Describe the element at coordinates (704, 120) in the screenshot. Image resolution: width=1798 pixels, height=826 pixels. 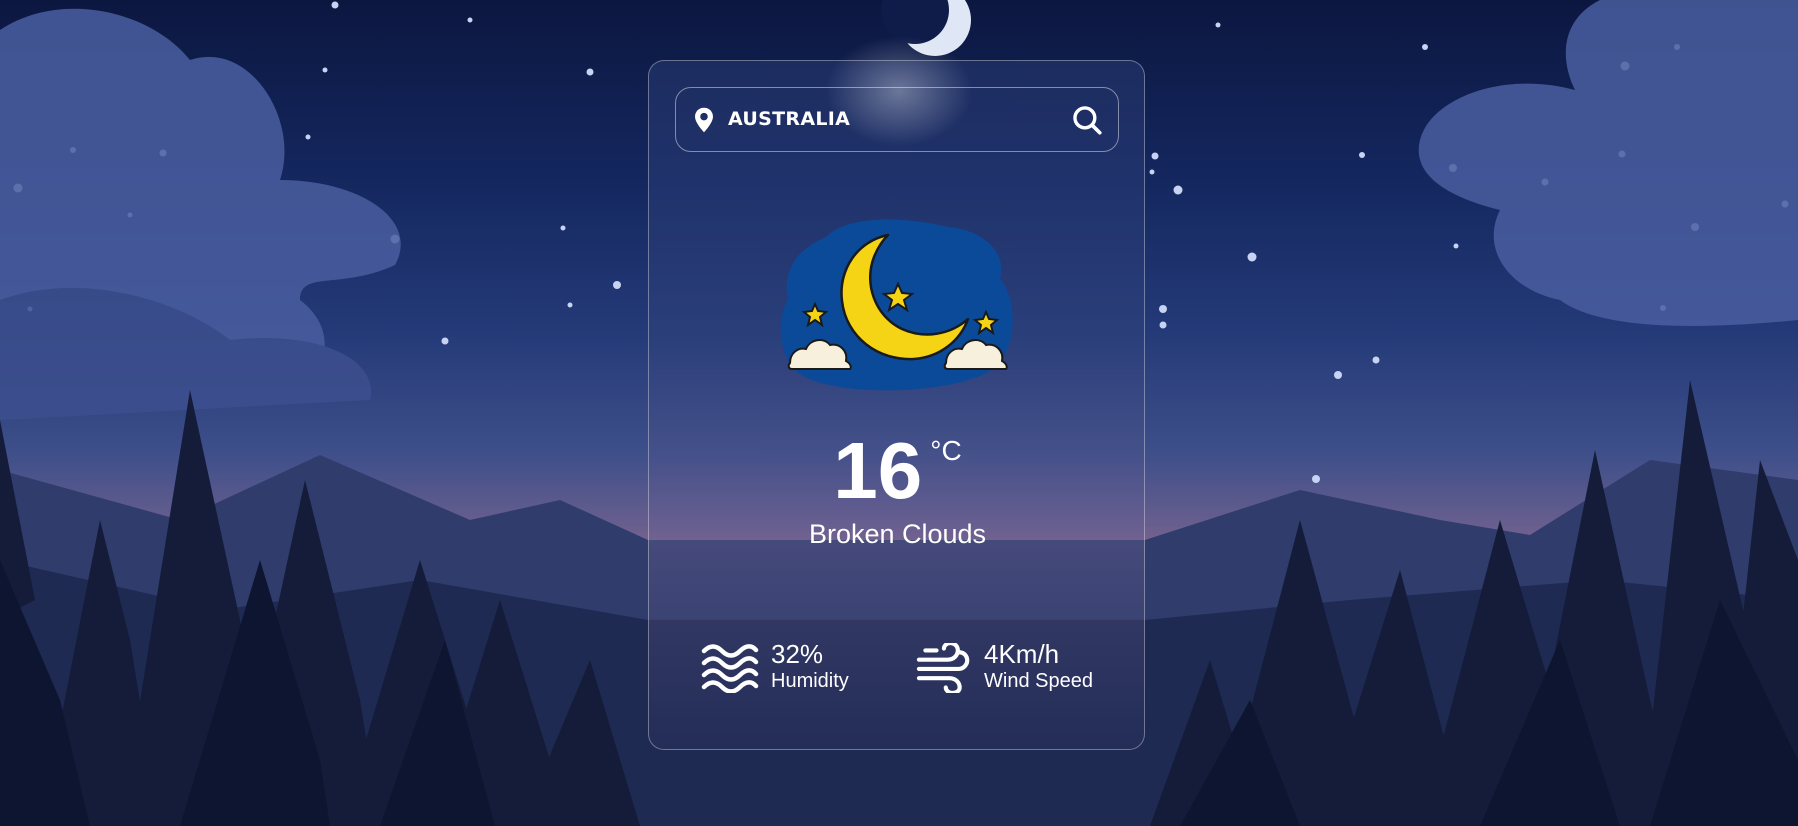
I see `map-pin-icon` at that location.